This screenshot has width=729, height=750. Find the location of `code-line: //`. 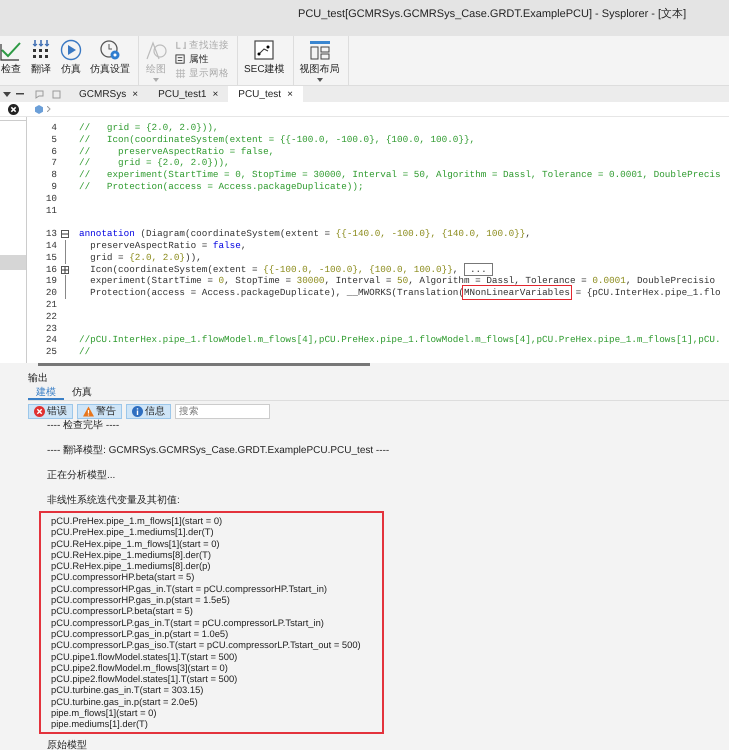

code-line: // is located at coordinates (84, 352).